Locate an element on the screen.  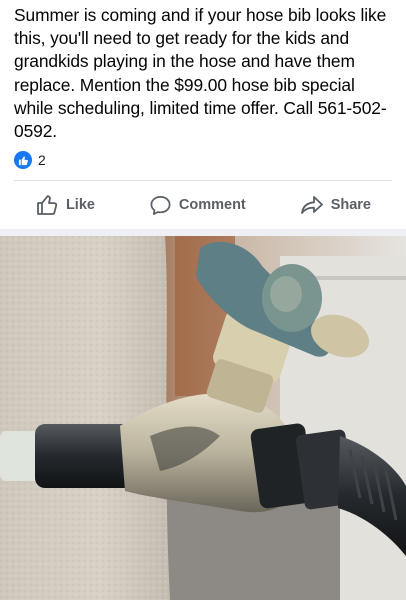
share-arrow-icon is located at coordinates (312, 205).